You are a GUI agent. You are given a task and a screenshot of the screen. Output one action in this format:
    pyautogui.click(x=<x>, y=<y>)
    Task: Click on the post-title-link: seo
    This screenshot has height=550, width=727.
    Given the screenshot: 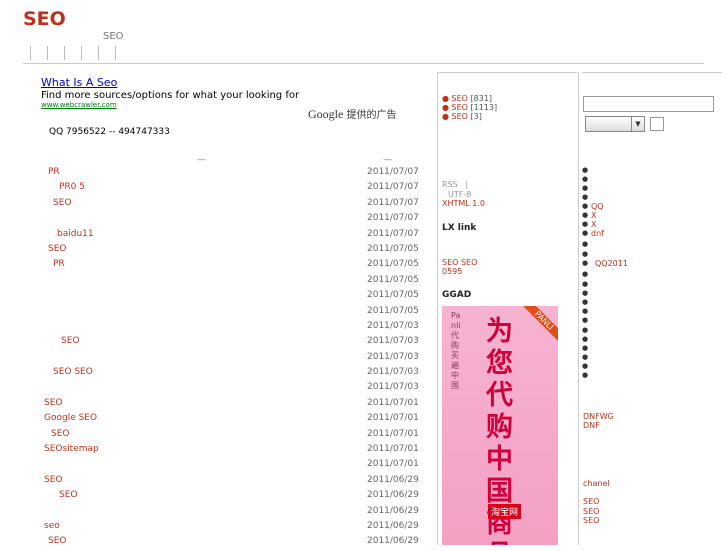 What is the action you would take?
    pyautogui.click(x=52, y=526)
    